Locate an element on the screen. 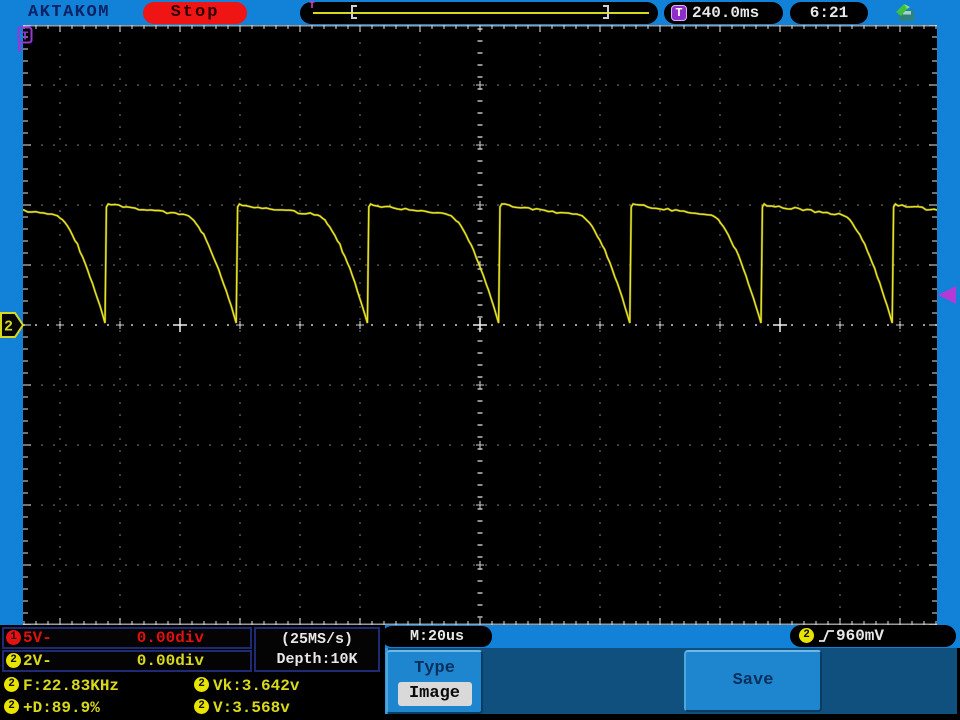 The width and height of the screenshot is (960, 720). channel1-offset: 0.00div is located at coordinates (170, 638).